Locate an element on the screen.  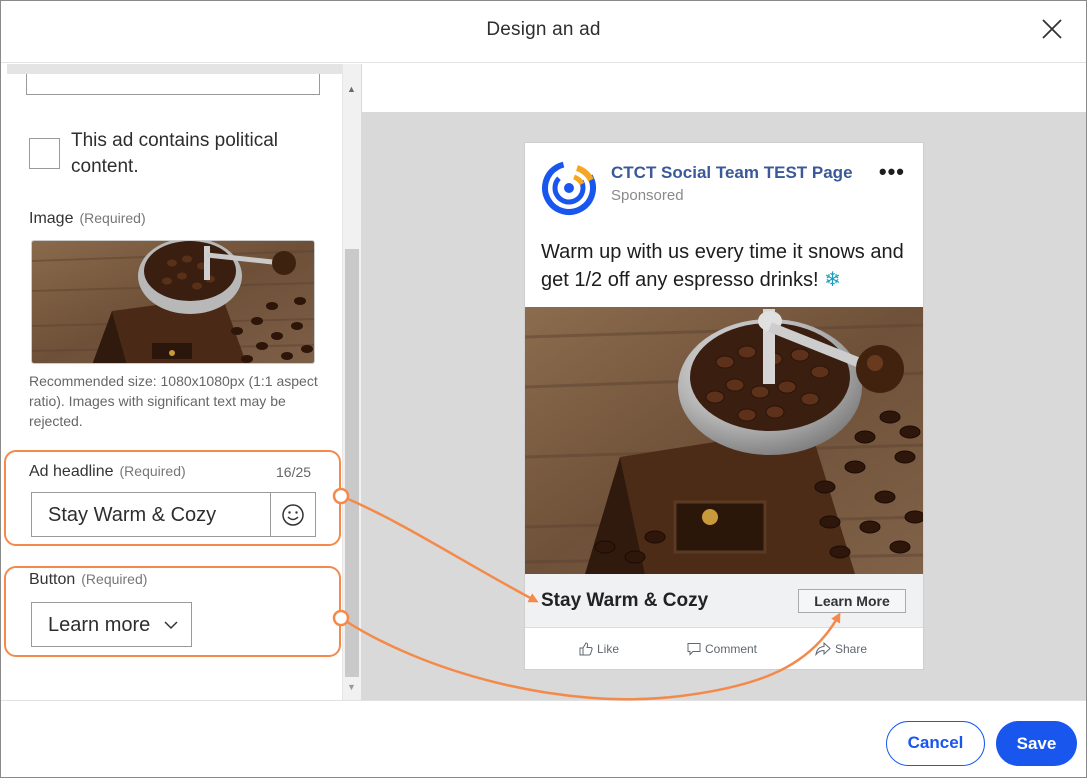
image-label-text: Image is located at coordinates (51, 218).